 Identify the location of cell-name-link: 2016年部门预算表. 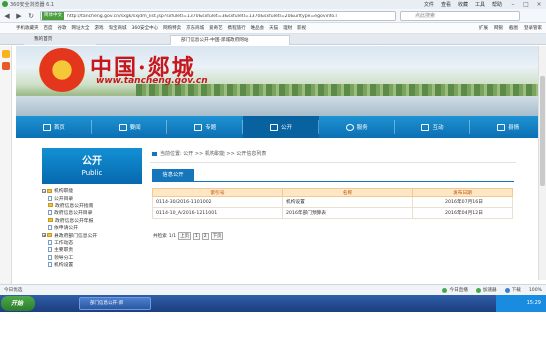
(347, 213).